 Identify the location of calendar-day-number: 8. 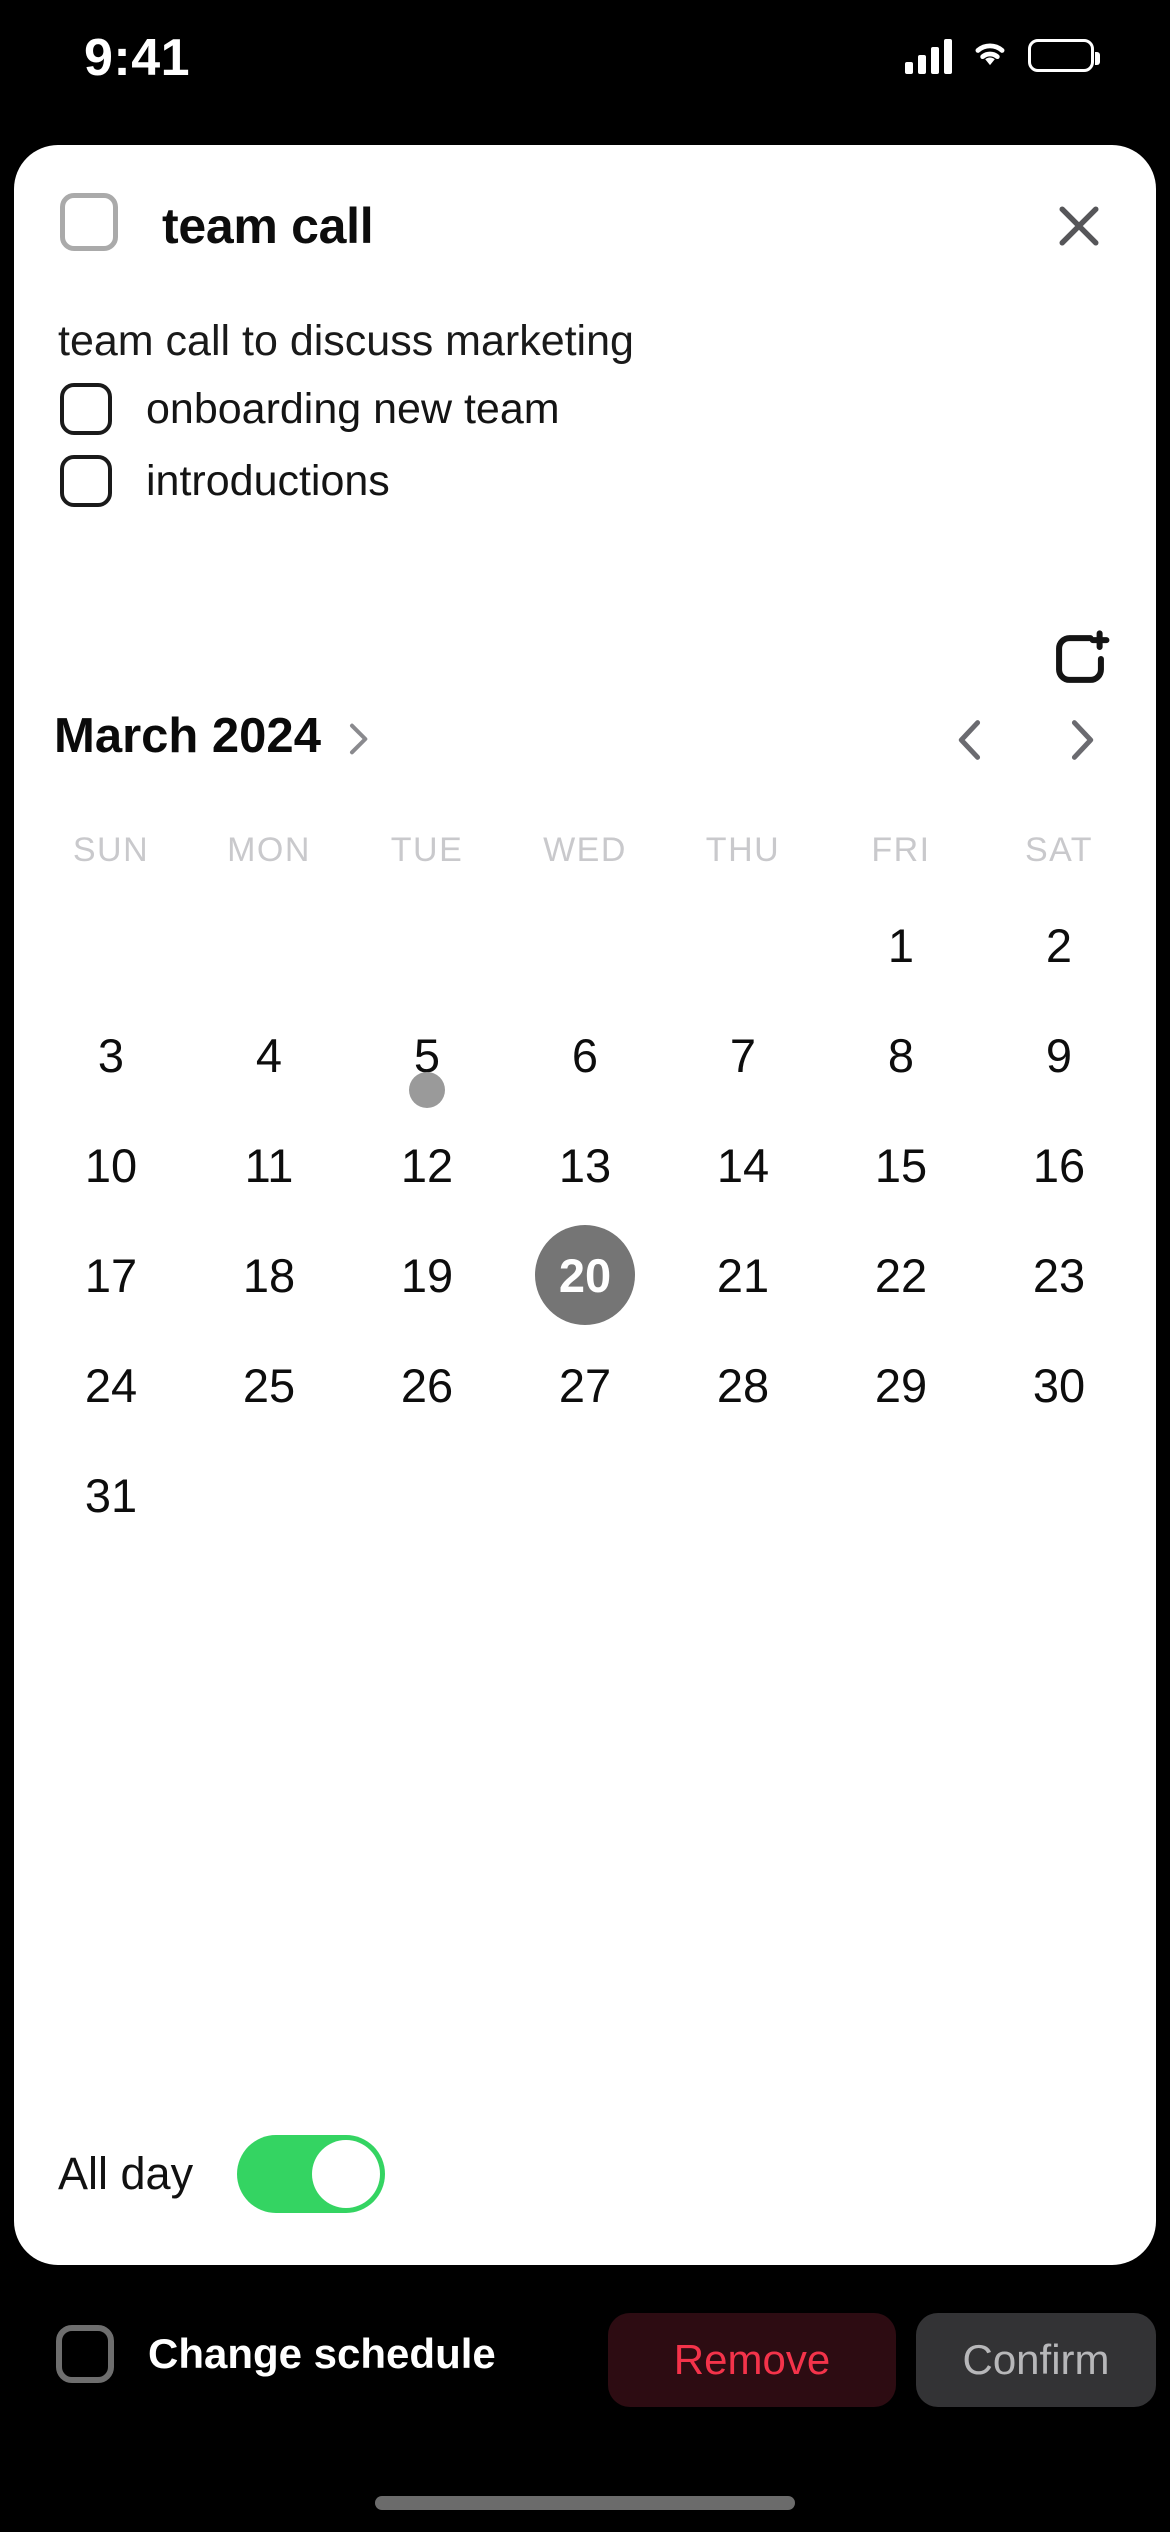
(901, 1055).